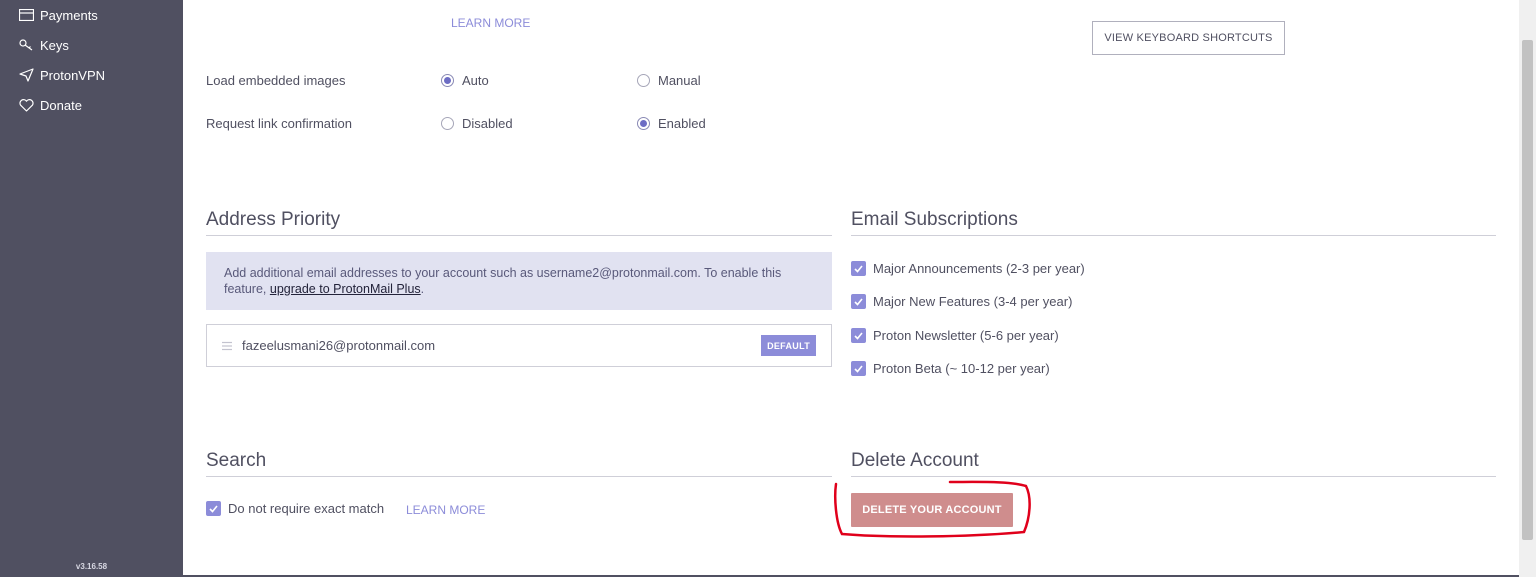 The height and width of the screenshot is (577, 1536). I want to click on subscription-label: Major New Features (3-4 per year), so click(973, 301).